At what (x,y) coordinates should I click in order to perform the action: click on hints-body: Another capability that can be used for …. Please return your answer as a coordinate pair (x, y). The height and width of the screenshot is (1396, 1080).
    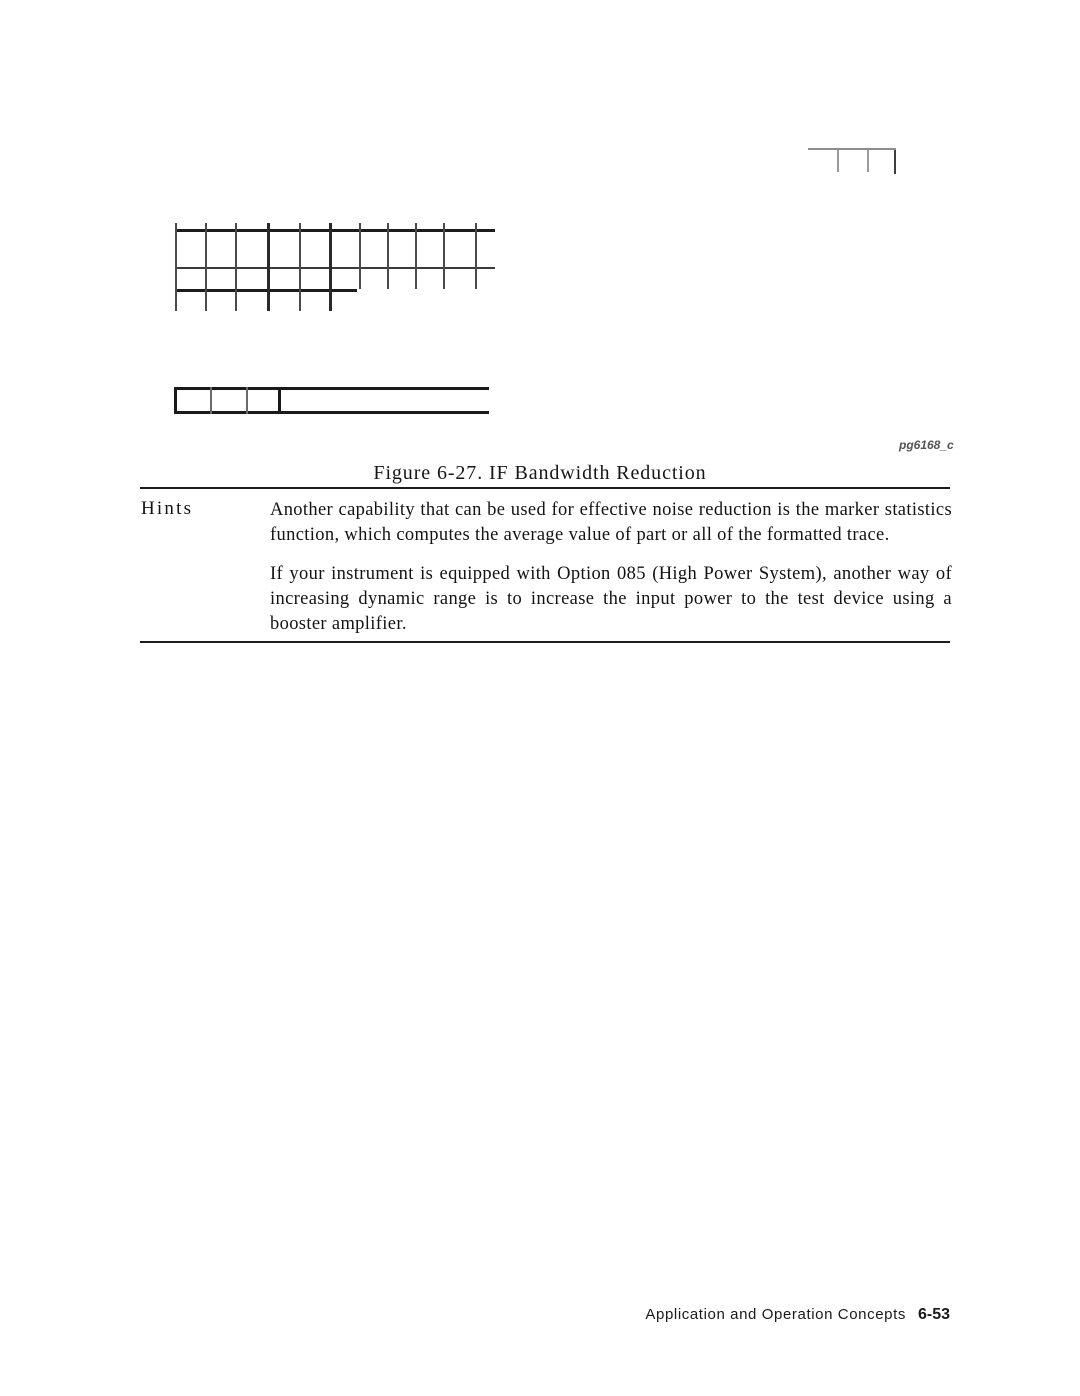
    Looking at the image, I should click on (611, 567).